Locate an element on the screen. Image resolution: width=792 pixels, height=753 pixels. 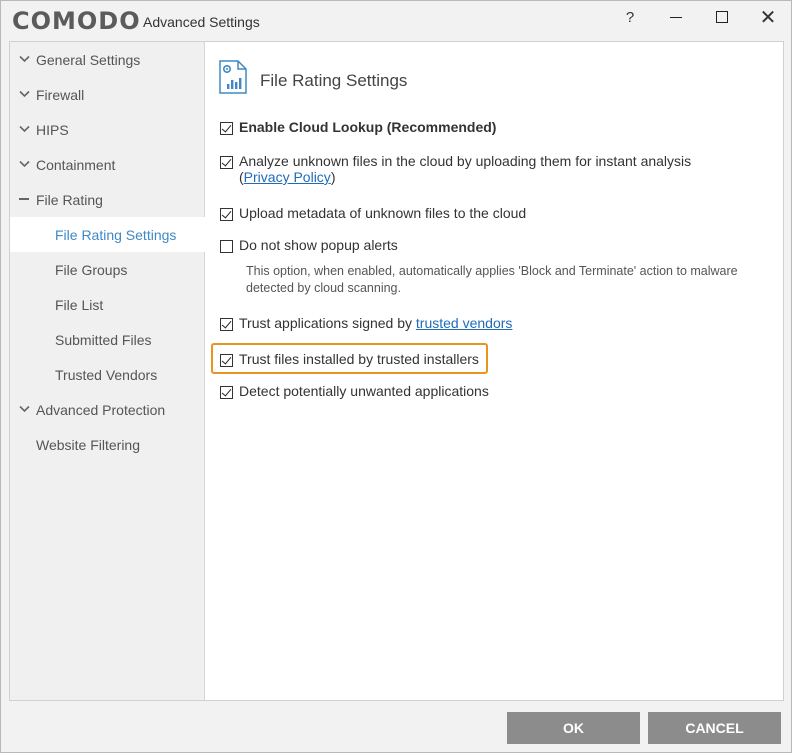
close-button: ✕ is located at coordinates (768, 17).